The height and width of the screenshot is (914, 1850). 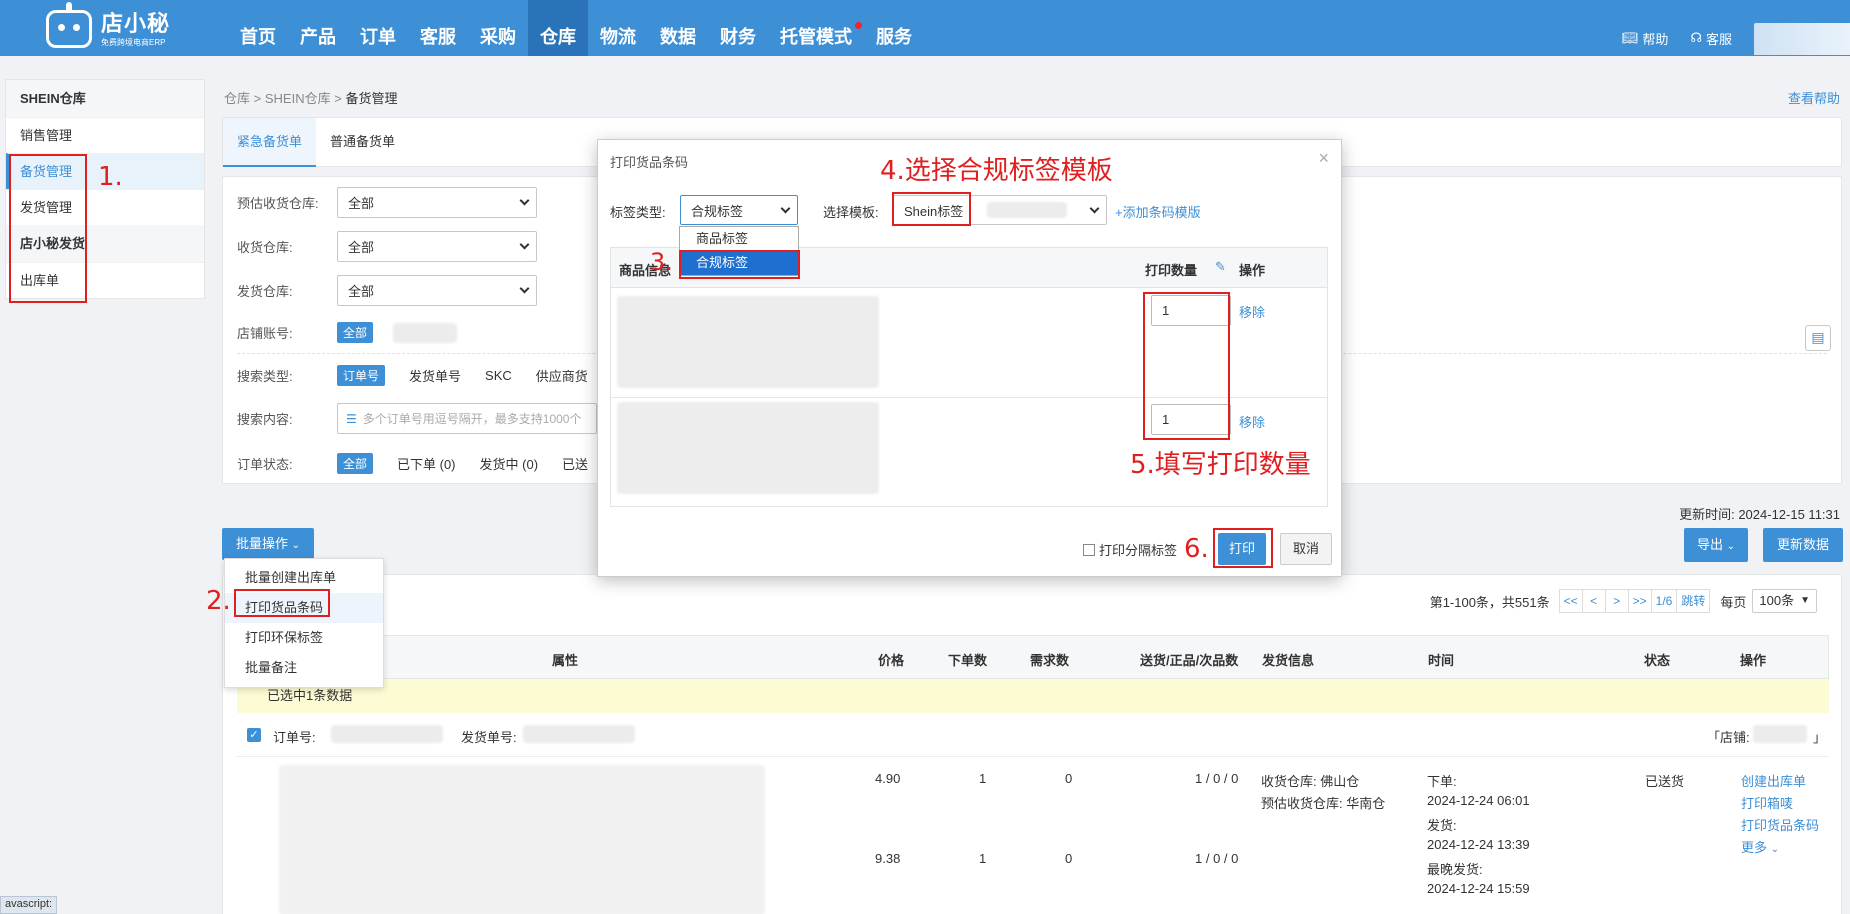 What do you see at coordinates (858, 25) in the screenshot?
I see `notification-dot-icon` at bounding box center [858, 25].